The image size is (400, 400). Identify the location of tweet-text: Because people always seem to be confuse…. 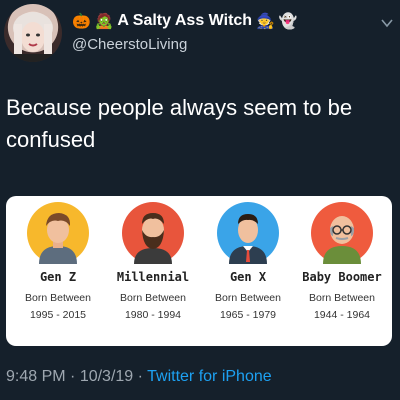
(179, 123).